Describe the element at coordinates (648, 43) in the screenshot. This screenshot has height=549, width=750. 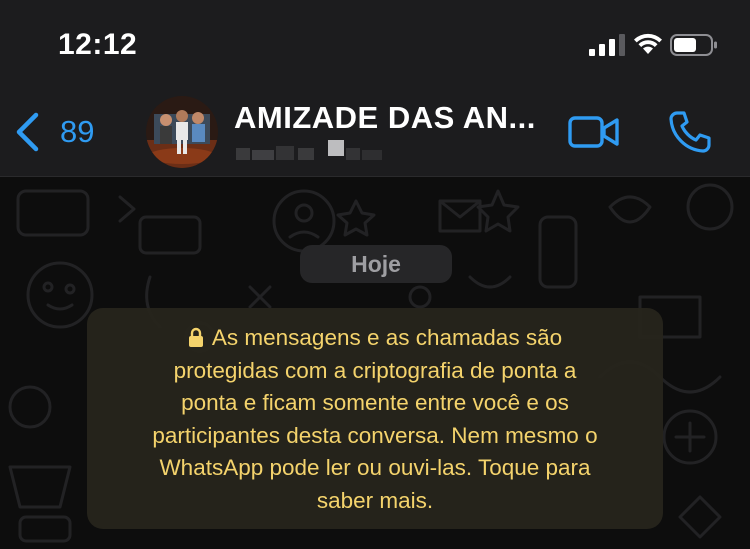
I see `wifi-icon` at that location.